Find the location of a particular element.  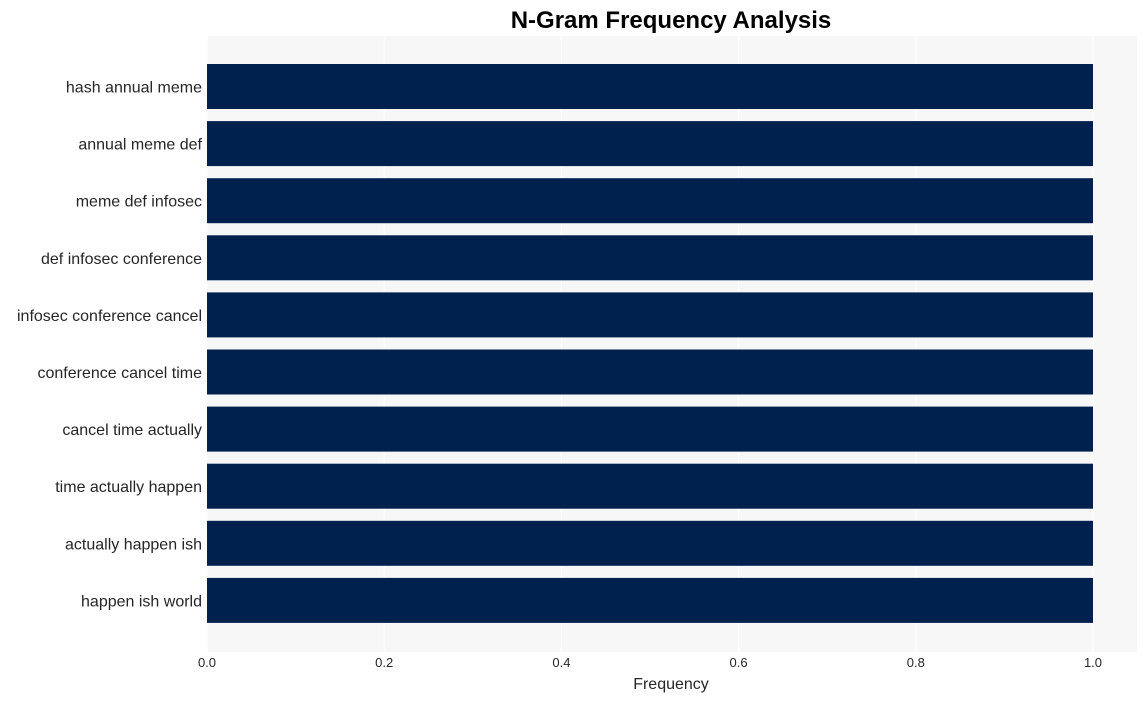

y-tick-label: hash annual meme is located at coordinates (134, 88).